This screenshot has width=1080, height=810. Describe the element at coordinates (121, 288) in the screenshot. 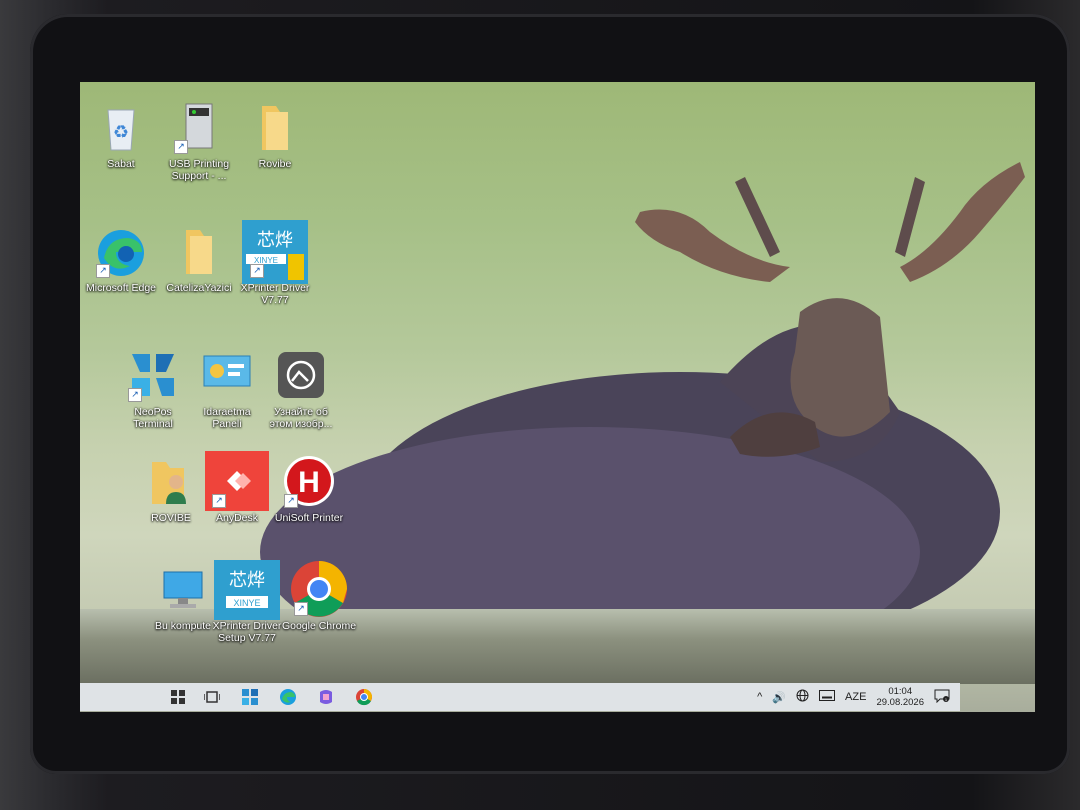

I see `icon-label: Microsoft Edge` at that location.